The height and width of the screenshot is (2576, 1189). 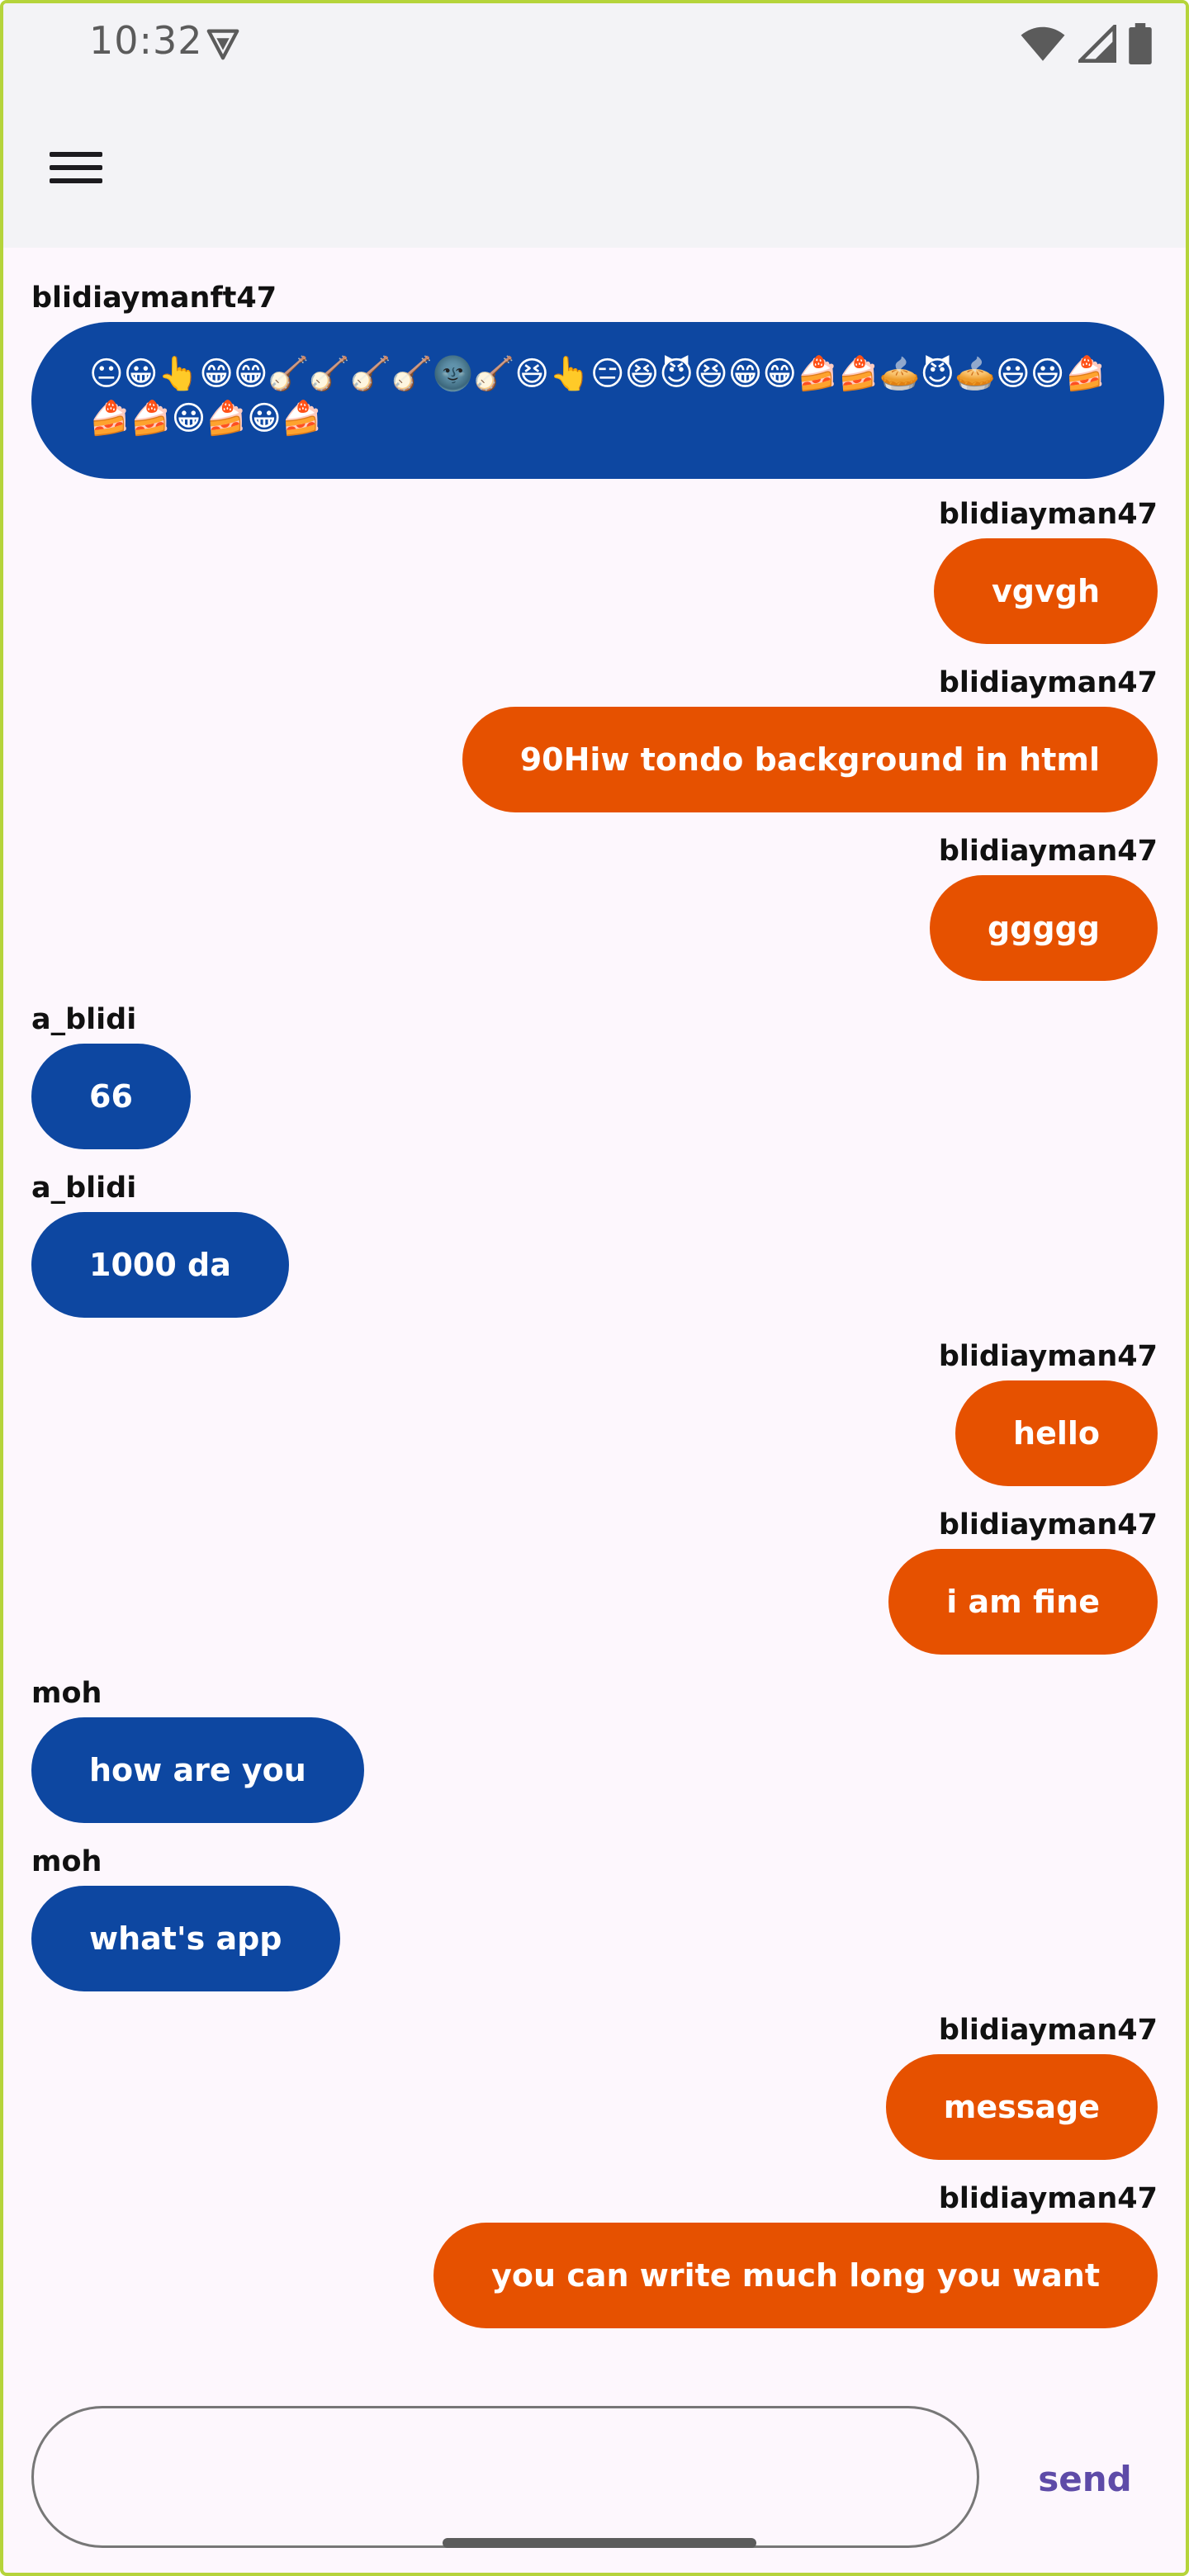 What do you see at coordinates (1021, 2107) in the screenshot?
I see `message-bubble: message` at bounding box center [1021, 2107].